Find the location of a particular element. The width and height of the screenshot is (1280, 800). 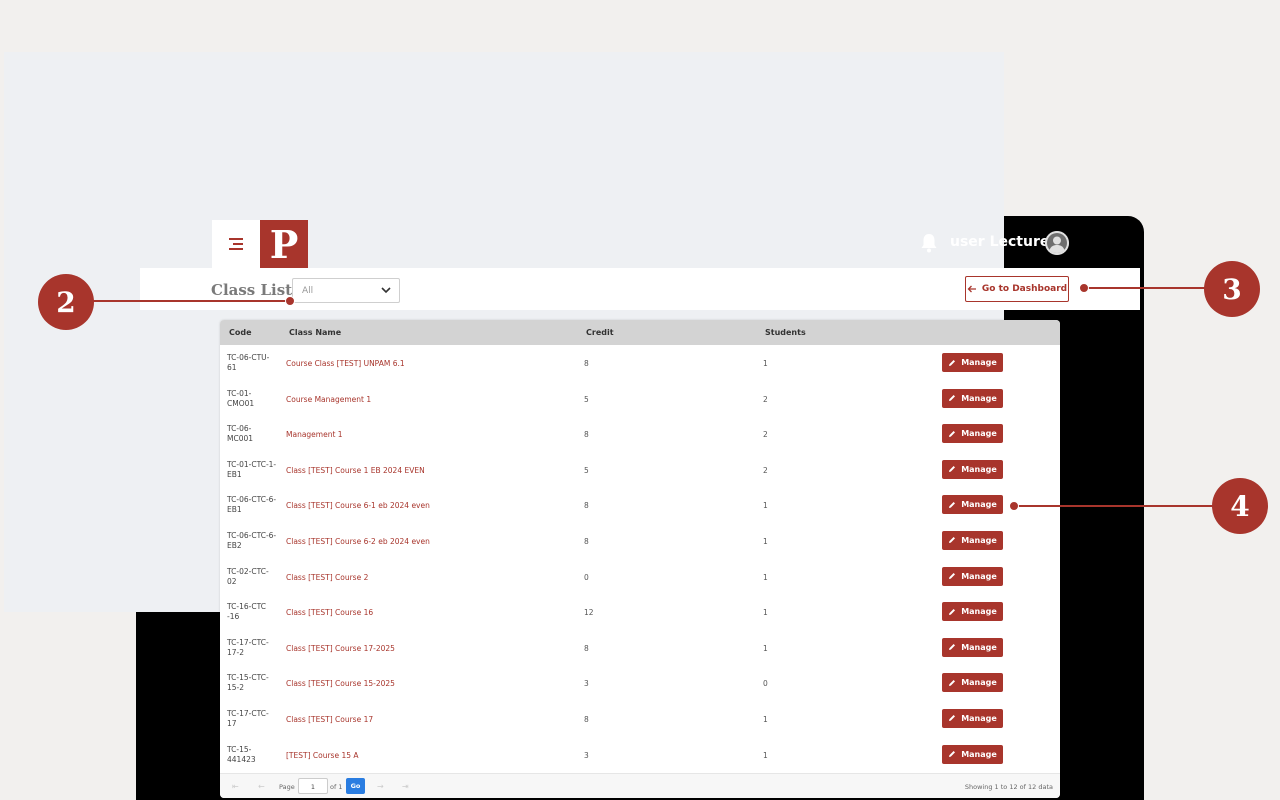

class-credit: 3 is located at coordinates (586, 755).